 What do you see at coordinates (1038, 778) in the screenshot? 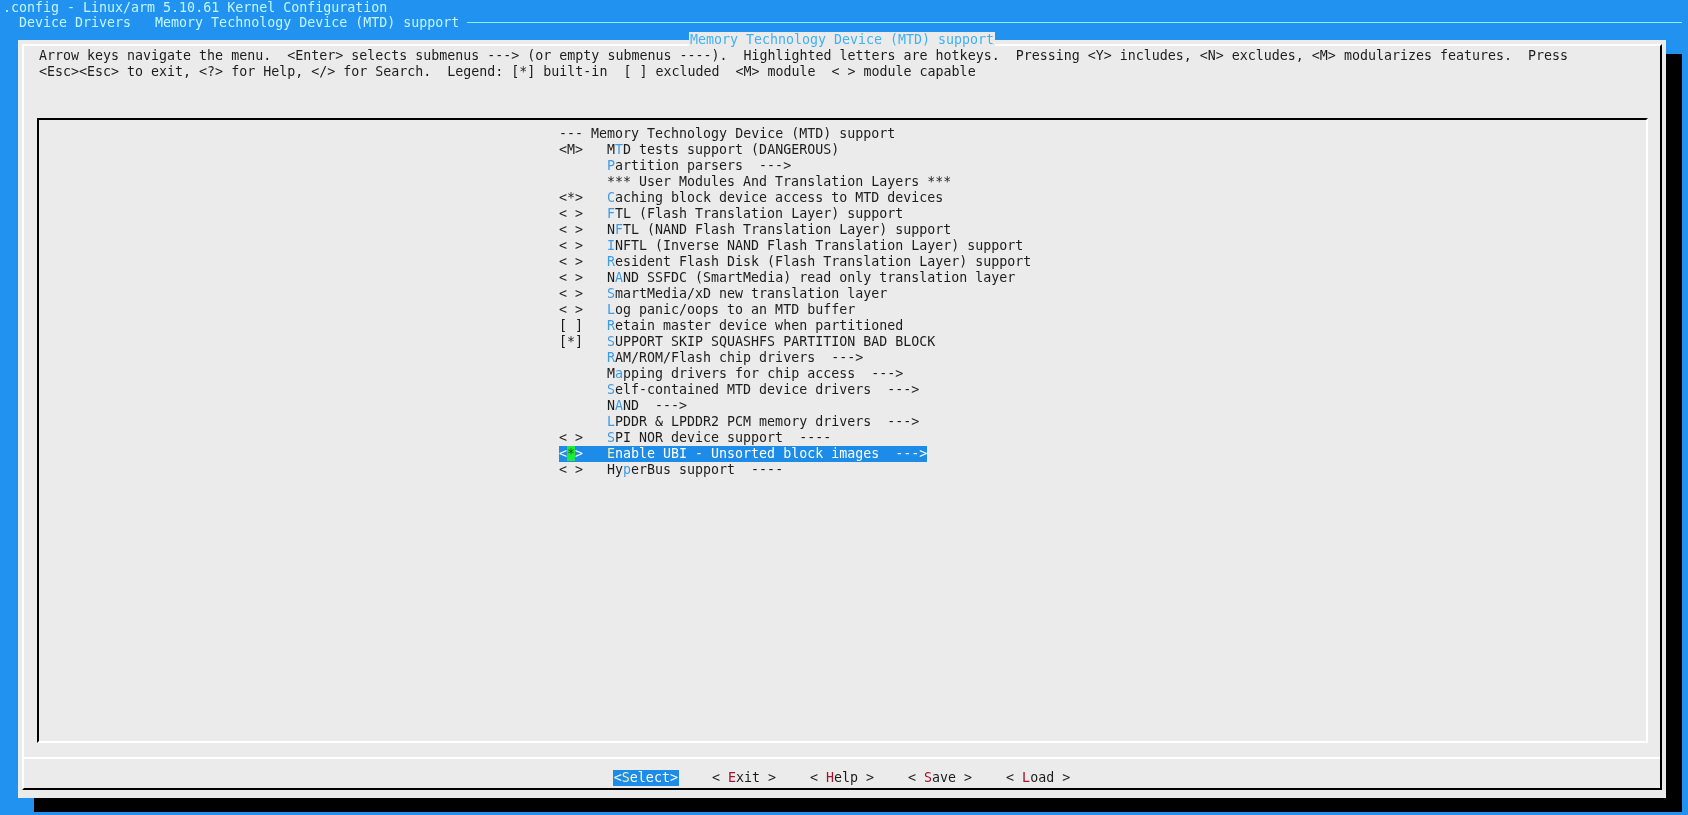
I see `dialog-button: < Load >` at bounding box center [1038, 778].